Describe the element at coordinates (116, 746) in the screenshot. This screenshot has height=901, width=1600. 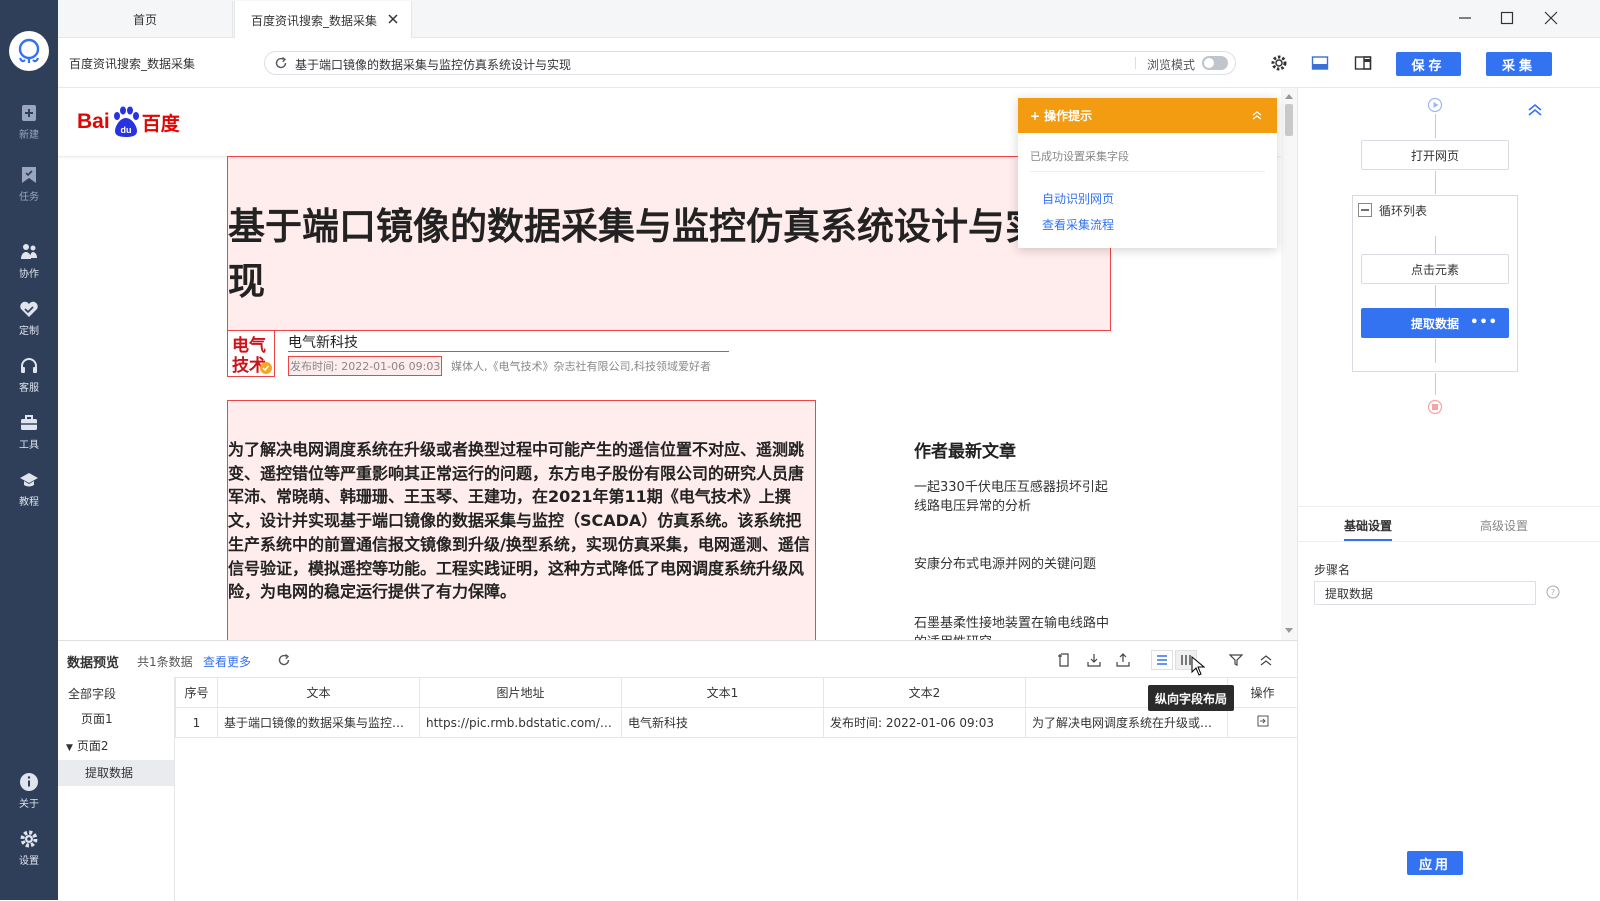
I see `tree-page-2: ▼ 页面2` at that location.